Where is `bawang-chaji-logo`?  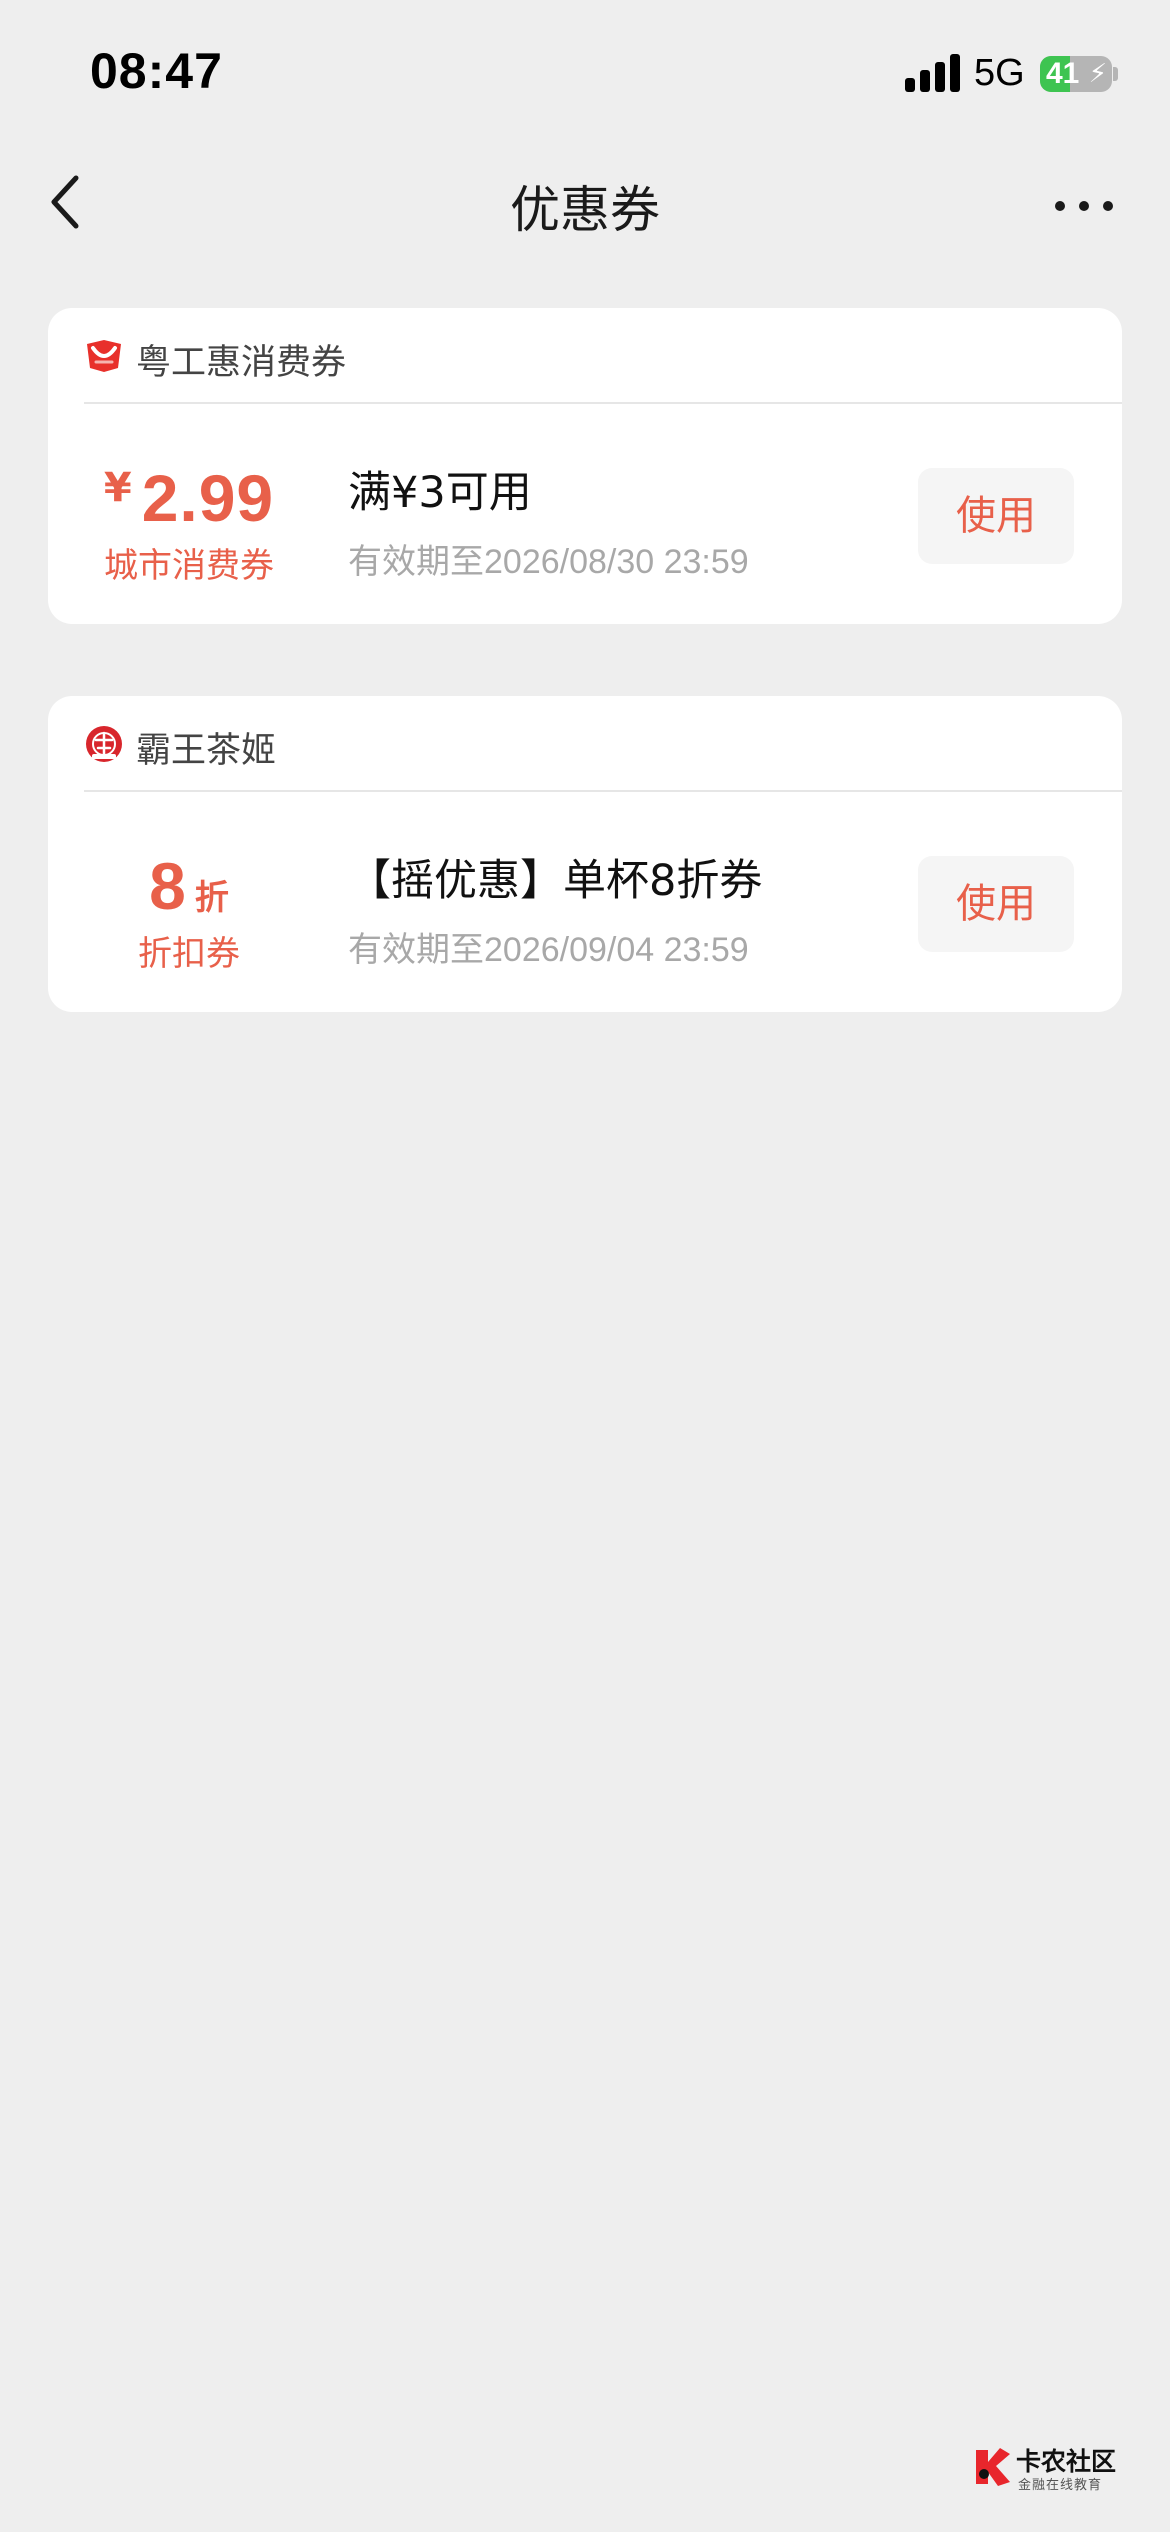 bawang-chaji-logo is located at coordinates (104, 744).